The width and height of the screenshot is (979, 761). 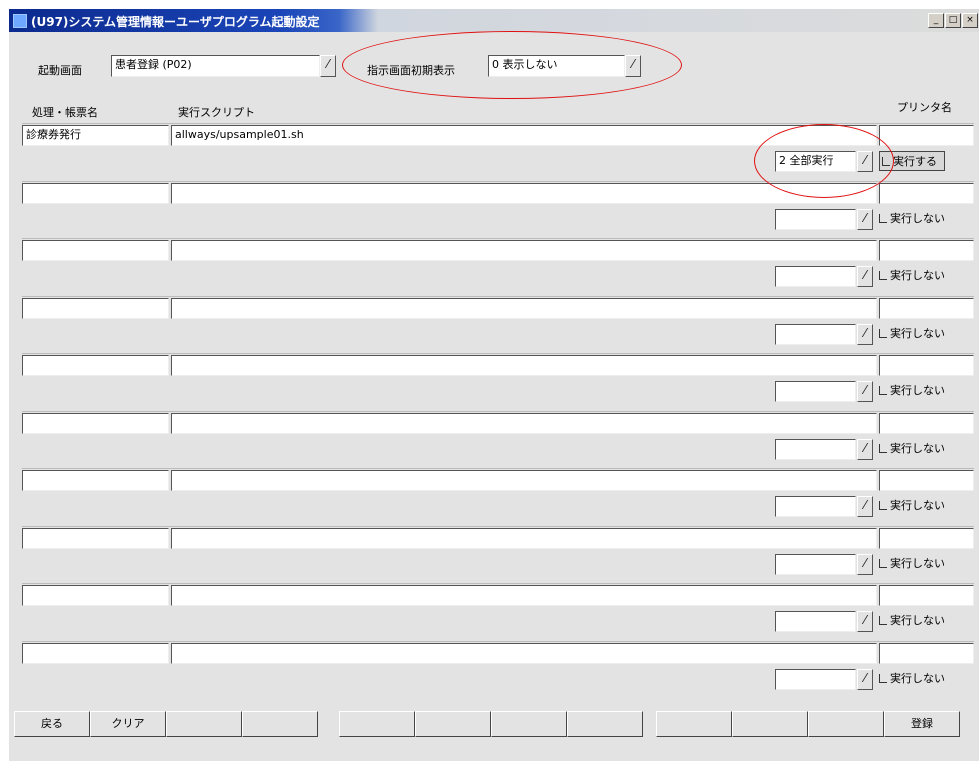 What do you see at coordinates (633, 66) in the screenshot?
I see `initial-display-dropdown-icon: ⁄` at bounding box center [633, 66].